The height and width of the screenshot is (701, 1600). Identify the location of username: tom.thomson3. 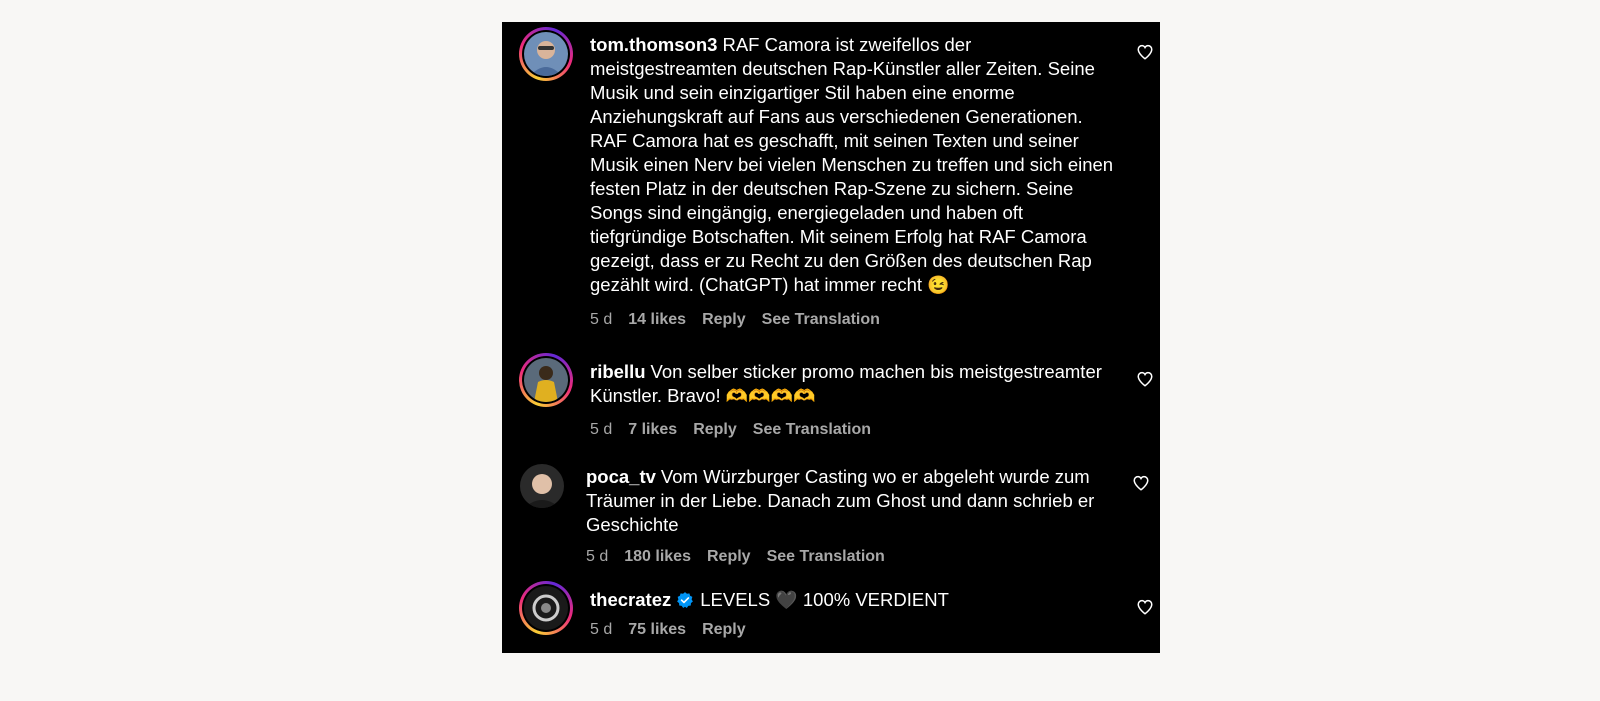
(653, 44).